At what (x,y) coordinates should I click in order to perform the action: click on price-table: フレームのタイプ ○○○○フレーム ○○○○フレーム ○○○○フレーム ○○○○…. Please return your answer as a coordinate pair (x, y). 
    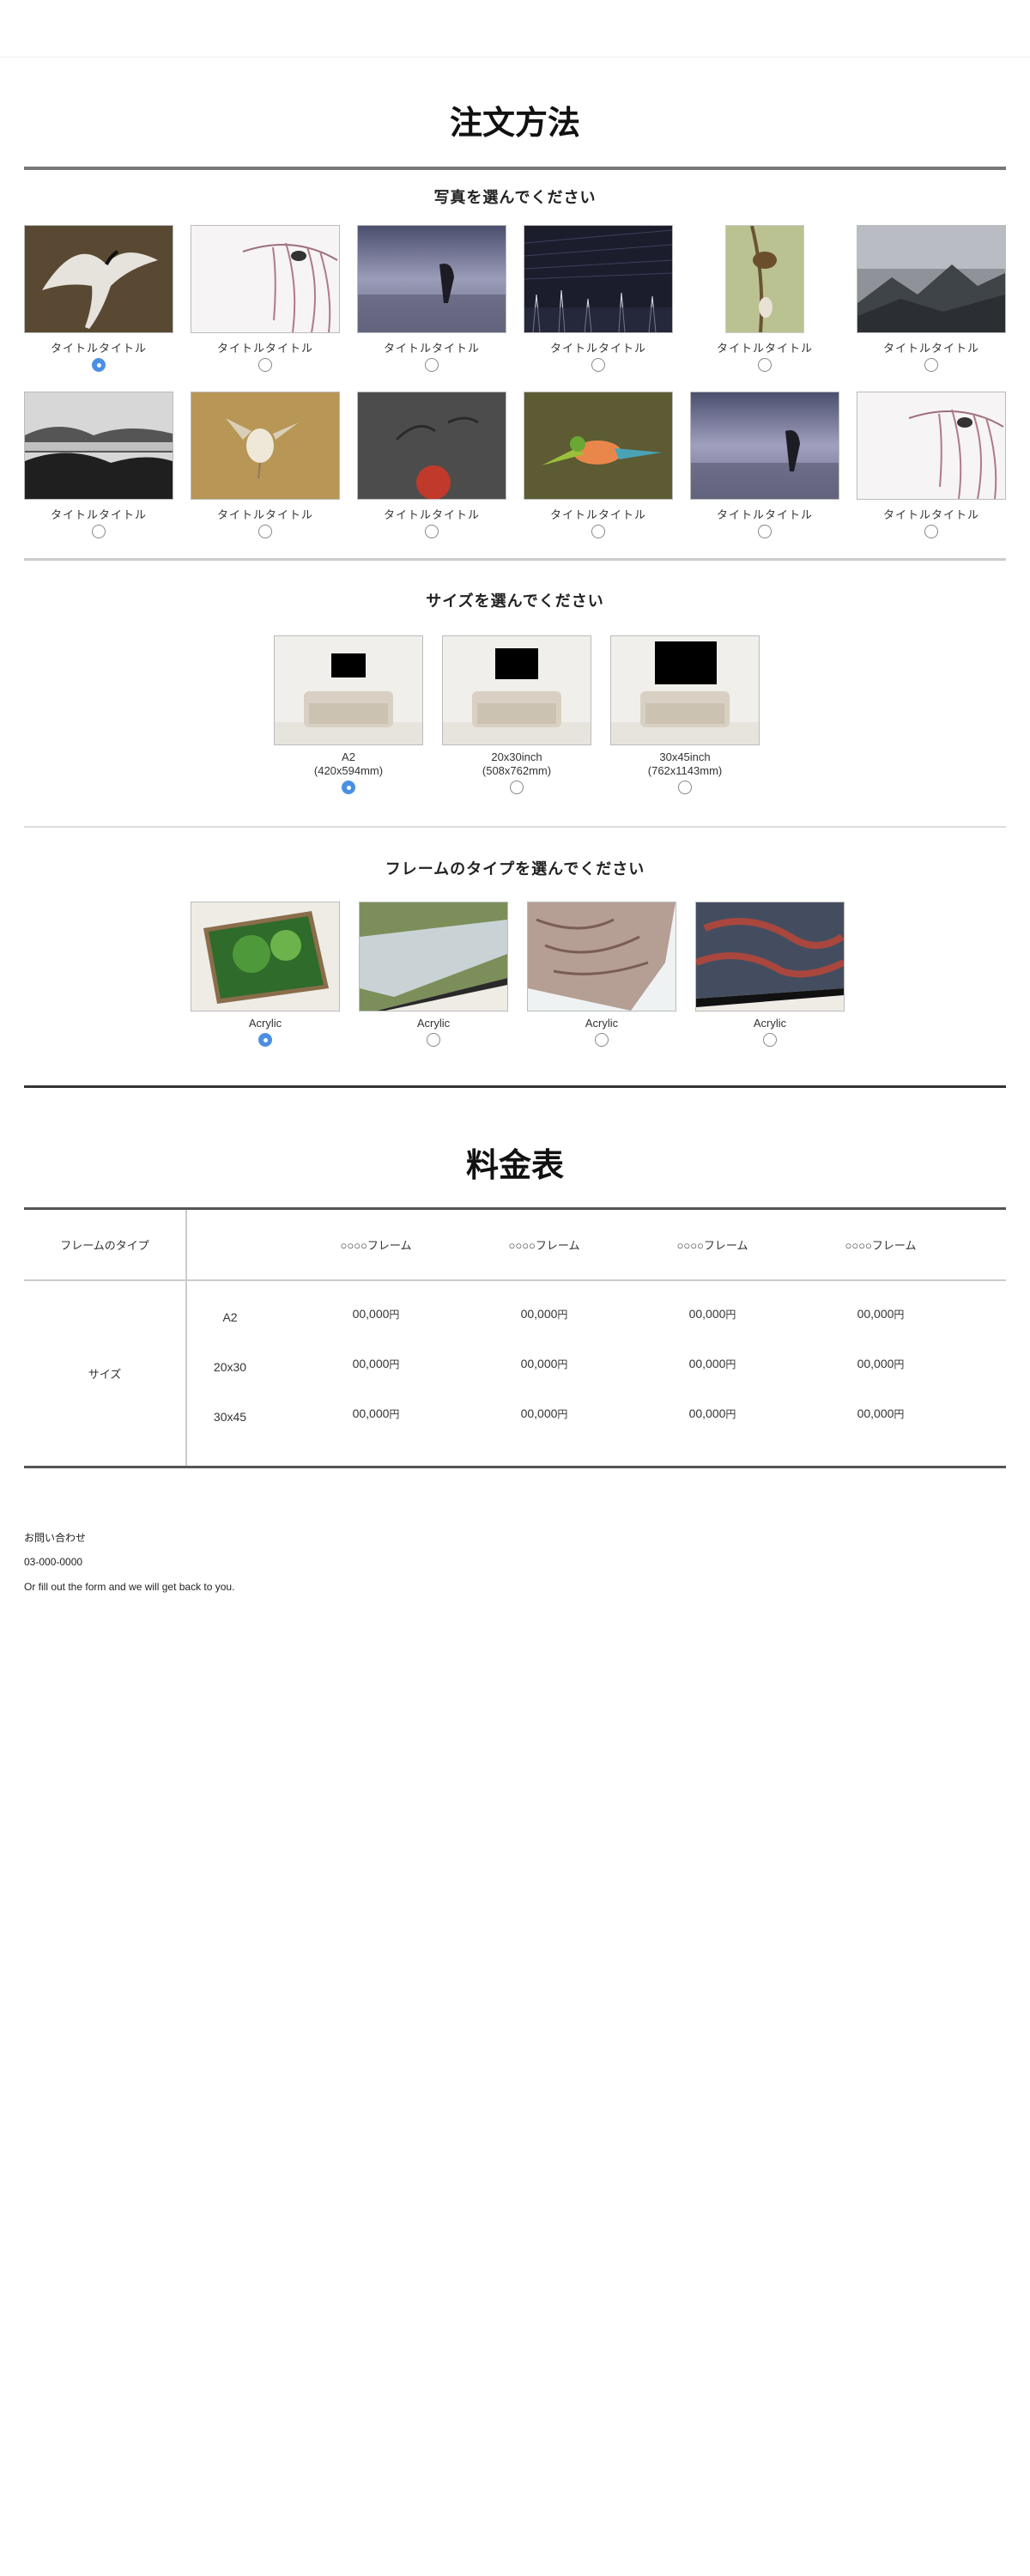
    Looking at the image, I should click on (515, 1338).